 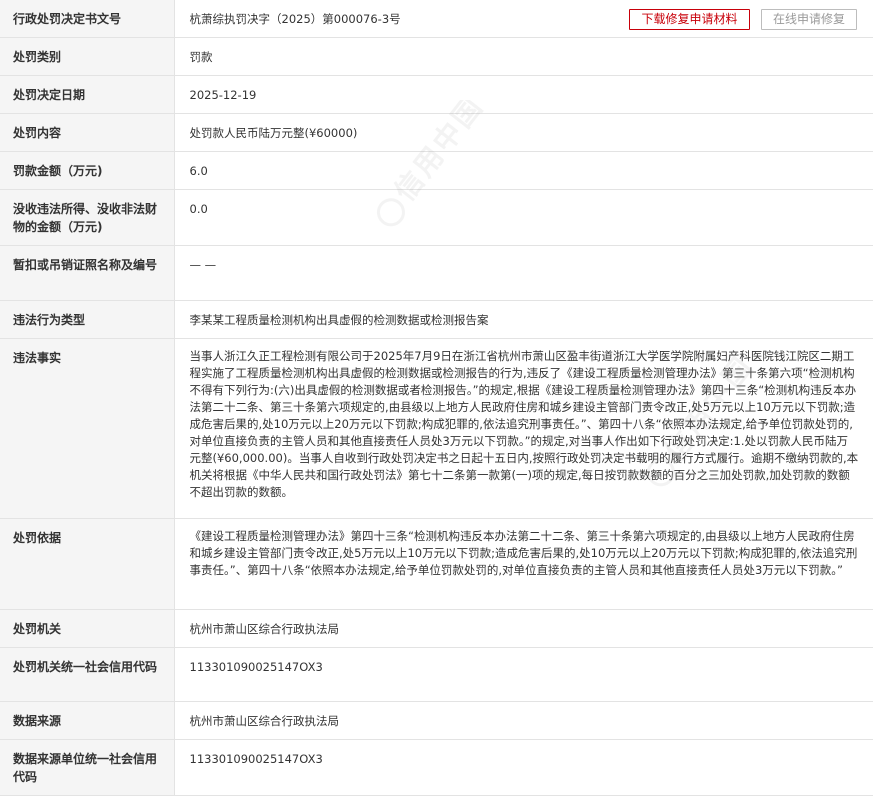 I want to click on table-row: 没收违法所得、没收非法财物的金额（万元) 0.0, so click(x=436, y=217).